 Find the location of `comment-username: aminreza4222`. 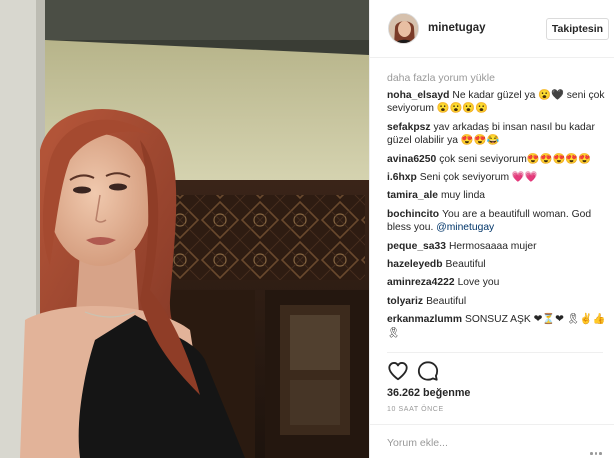

comment-username: aminreza4222 is located at coordinates (421, 282).